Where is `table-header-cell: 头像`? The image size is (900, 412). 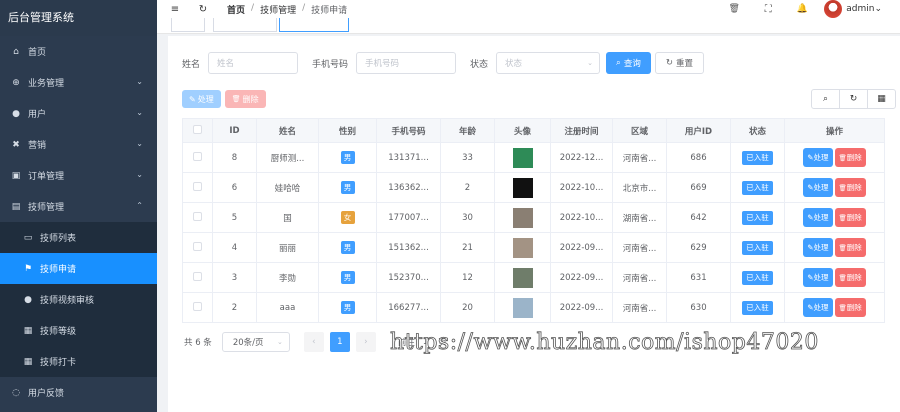
table-header-cell: 头像 is located at coordinates (522, 130).